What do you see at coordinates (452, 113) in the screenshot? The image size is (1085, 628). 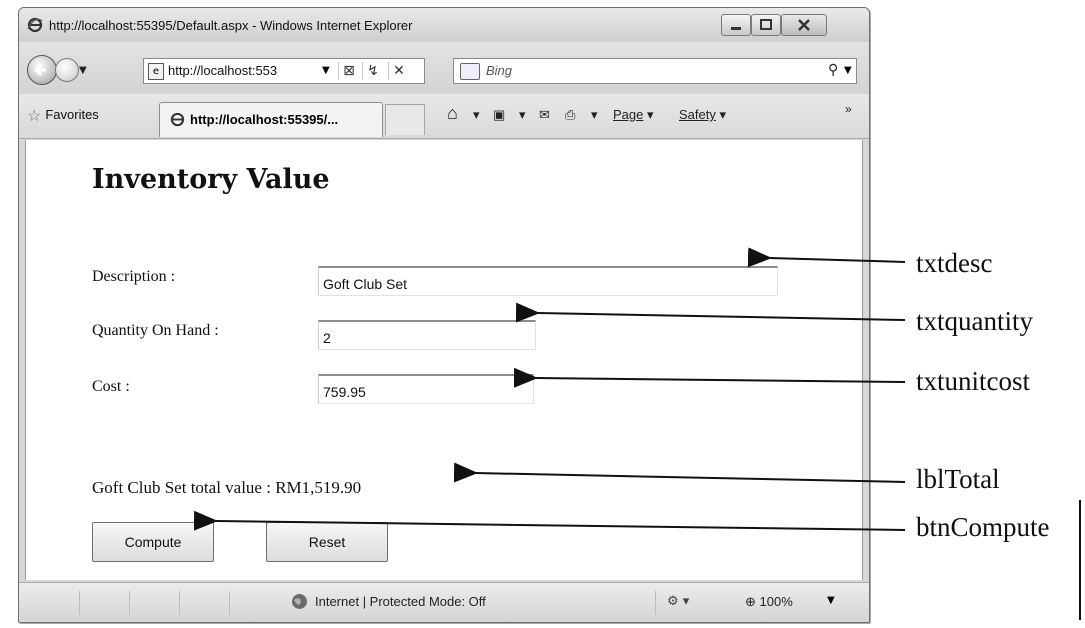 I see `home-icon: ⌂` at bounding box center [452, 113].